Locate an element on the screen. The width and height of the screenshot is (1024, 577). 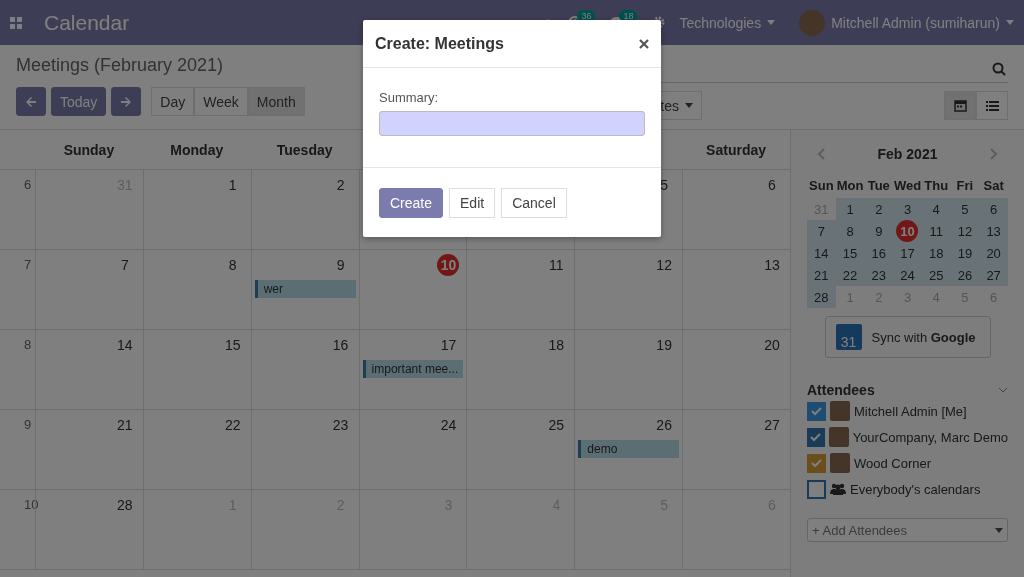
apps-menu-icon is located at coordinates (16, 22).